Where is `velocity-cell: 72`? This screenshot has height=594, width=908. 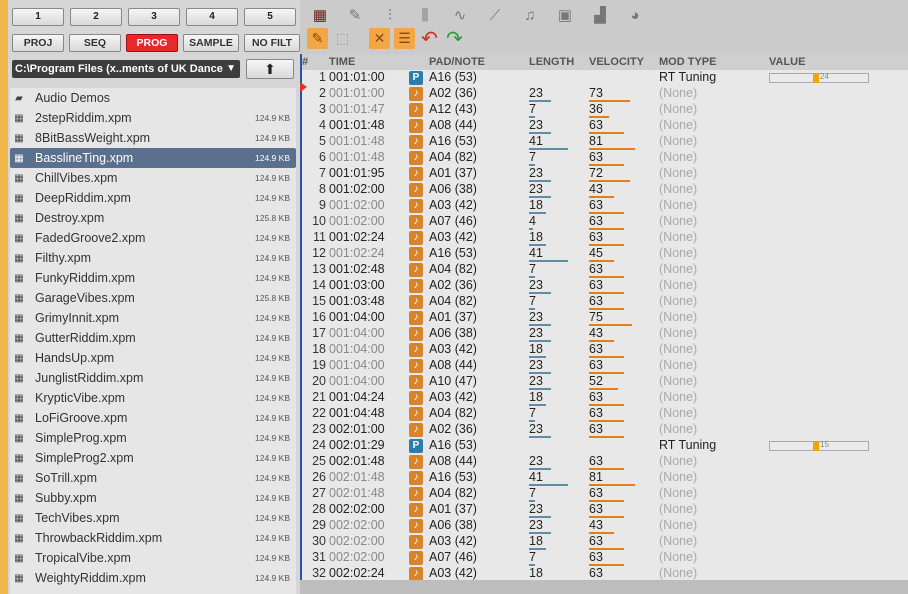 velocity-cell: 72 is located at coordinates (619, 174).